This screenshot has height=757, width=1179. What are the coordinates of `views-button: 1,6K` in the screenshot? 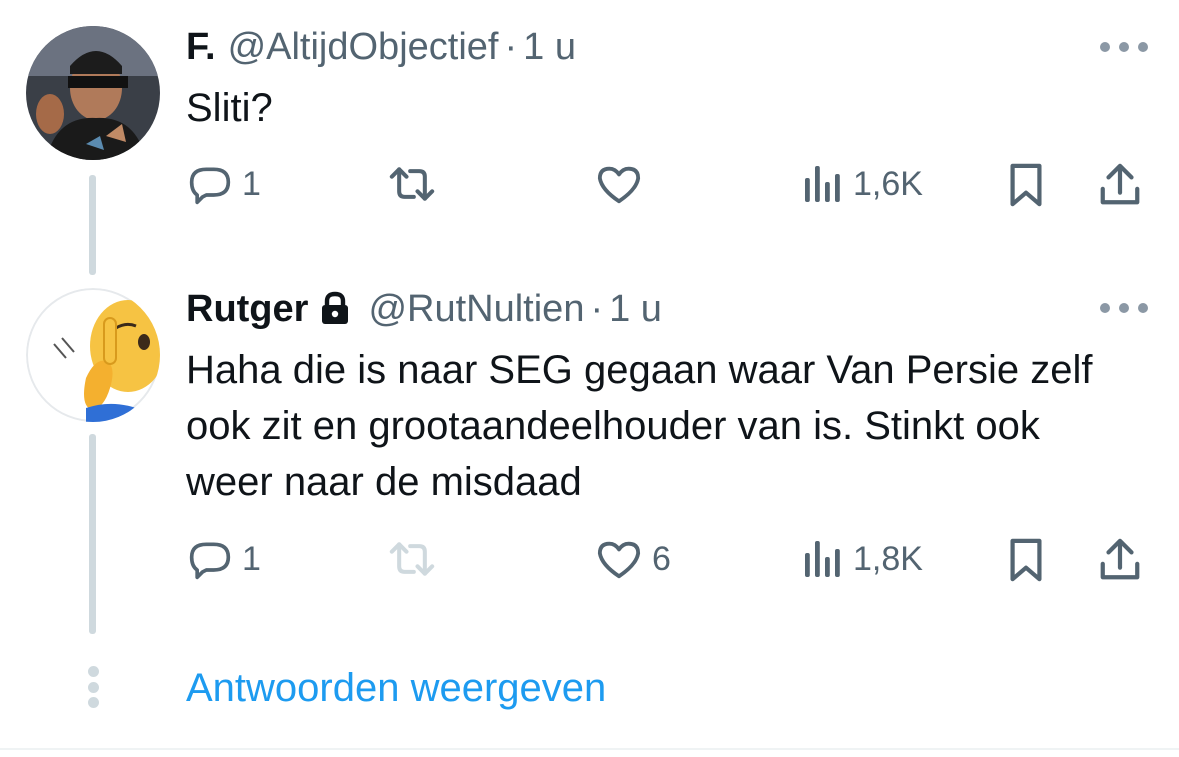 It's located at (863, 184).